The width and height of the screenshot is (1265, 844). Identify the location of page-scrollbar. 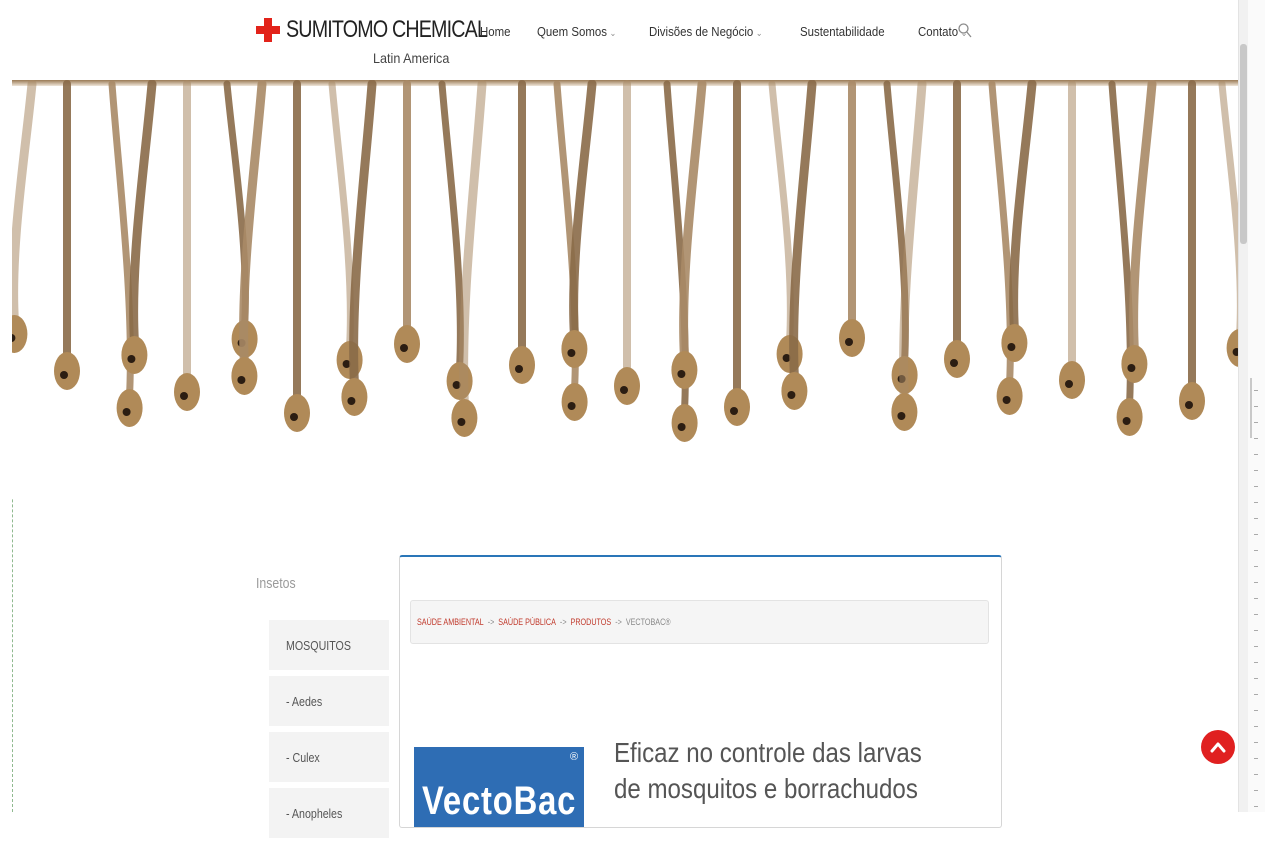
(1243, 406).